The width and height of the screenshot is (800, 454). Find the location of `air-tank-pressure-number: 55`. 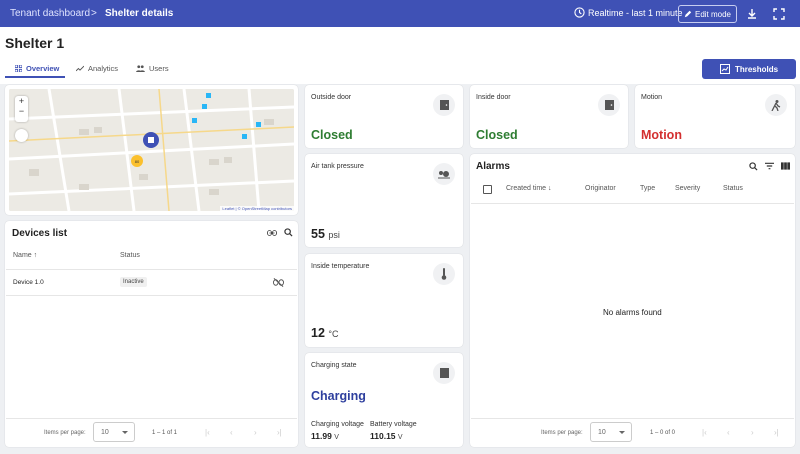

air-tank-pressure-number: 55 is located at coordinates (318, 234).